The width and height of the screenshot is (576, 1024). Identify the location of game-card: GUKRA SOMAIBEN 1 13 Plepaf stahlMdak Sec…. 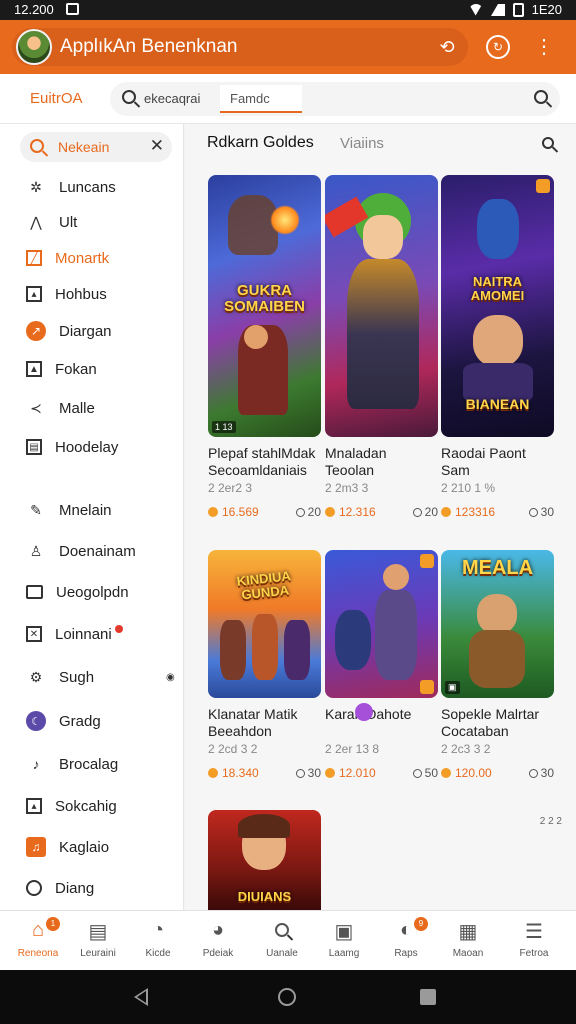
(264, 347).